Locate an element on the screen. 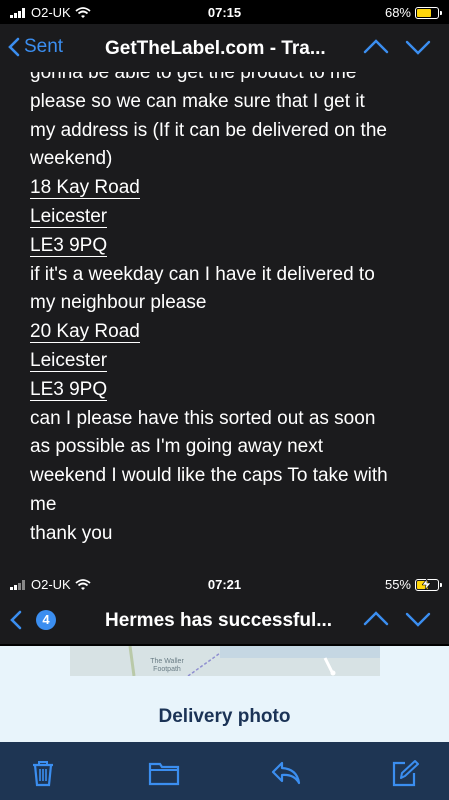 The width and height of the screenshot is (449, 800). compose-icon is located at coordinates (405, 773).